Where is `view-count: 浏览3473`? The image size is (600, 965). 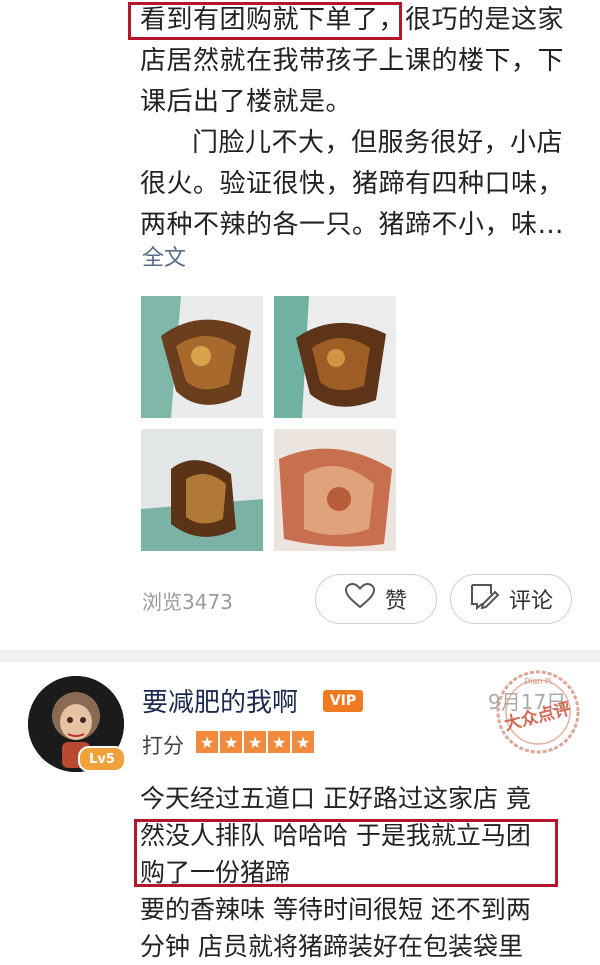 view-count: 浏览3473 is located at coordinates (187, 602).